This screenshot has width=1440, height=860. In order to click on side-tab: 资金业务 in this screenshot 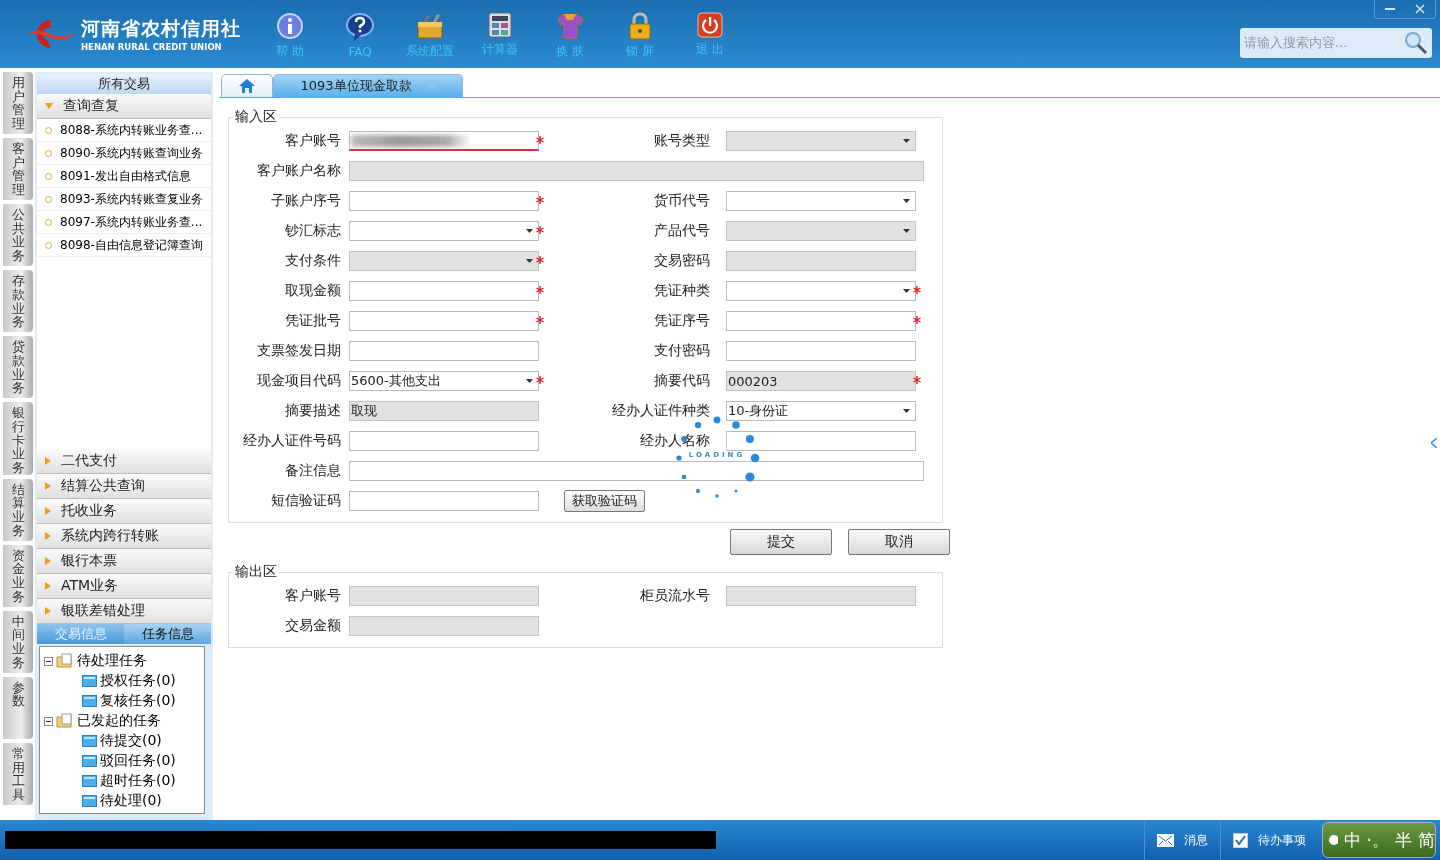, I will do `click(18, 575)`.